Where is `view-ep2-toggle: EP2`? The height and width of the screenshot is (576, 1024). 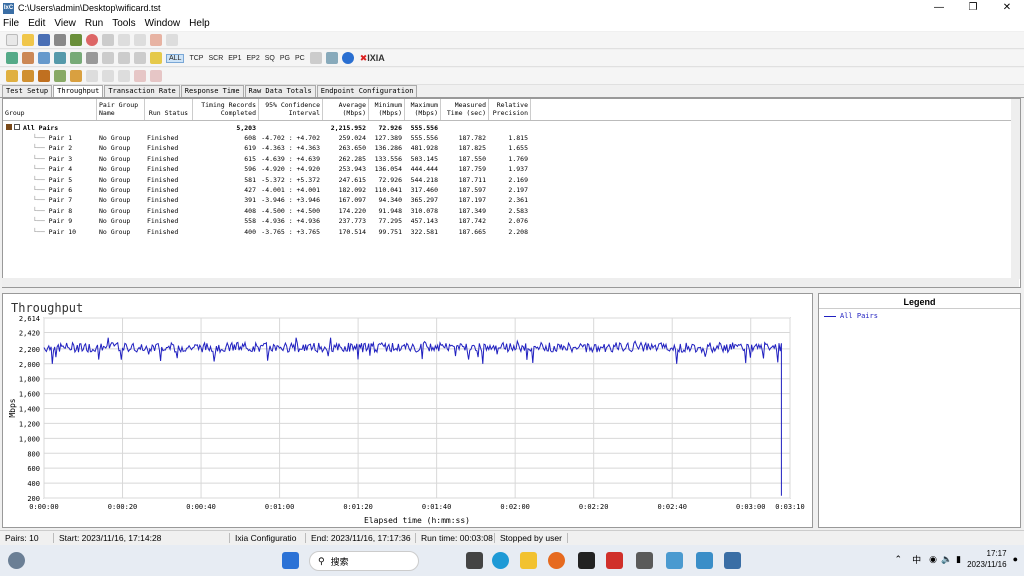 view-ep2-toggle: EP2 is located at coordinates (252, 58).